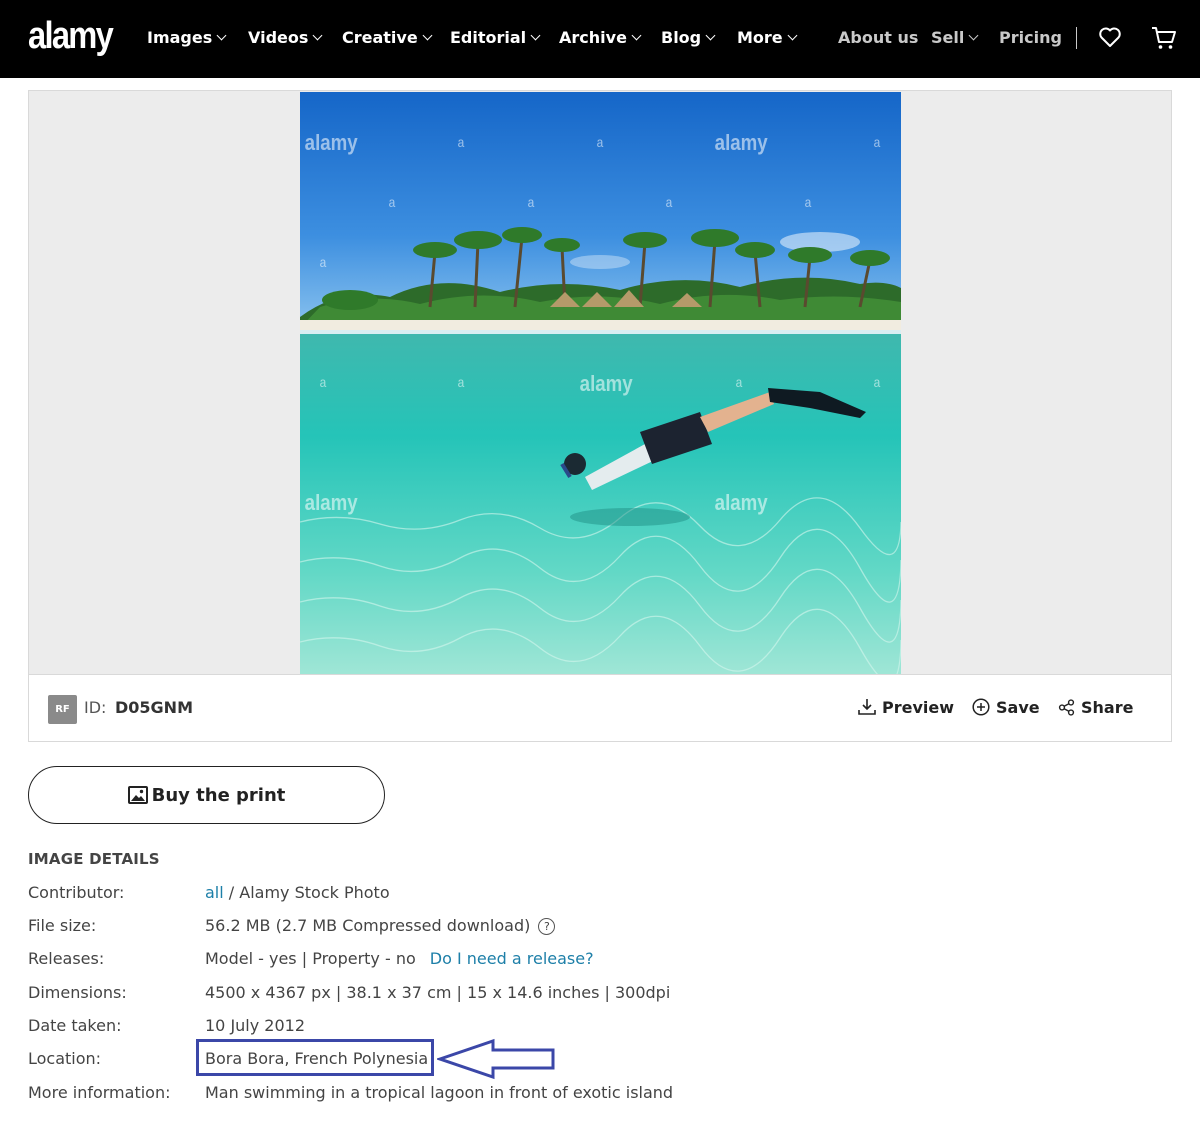 This screenshot has width=1200, height=1132. Describe the element at coordinates (1107, 707) in the screenshot. I see `share-label: Share` at that location.